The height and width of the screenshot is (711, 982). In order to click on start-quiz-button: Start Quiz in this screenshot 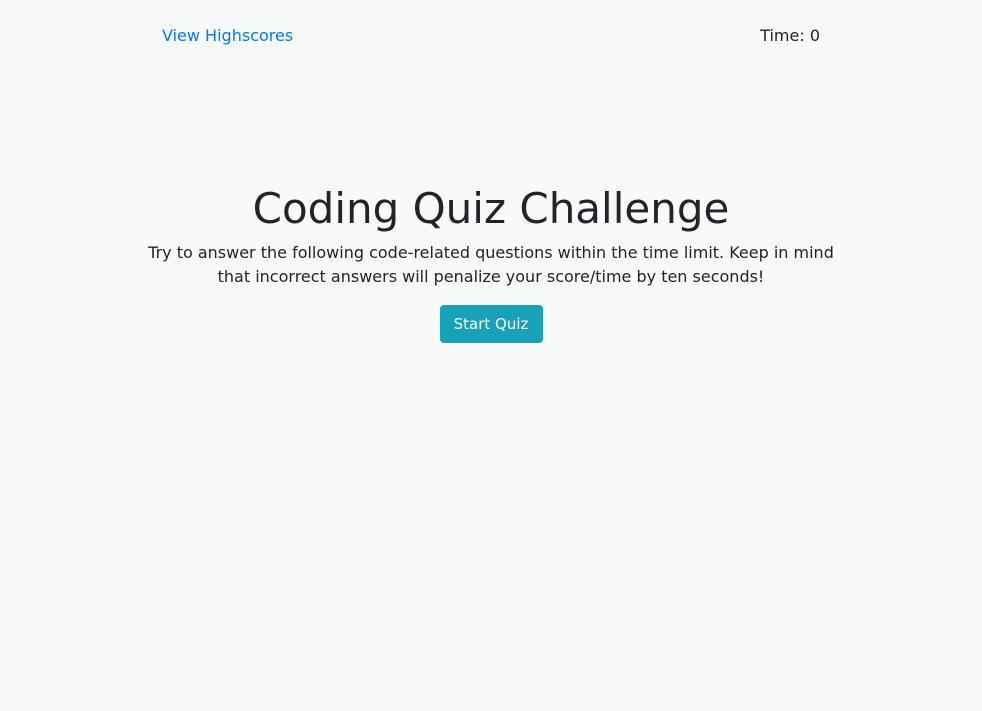, I will do `click(491, 324)`.